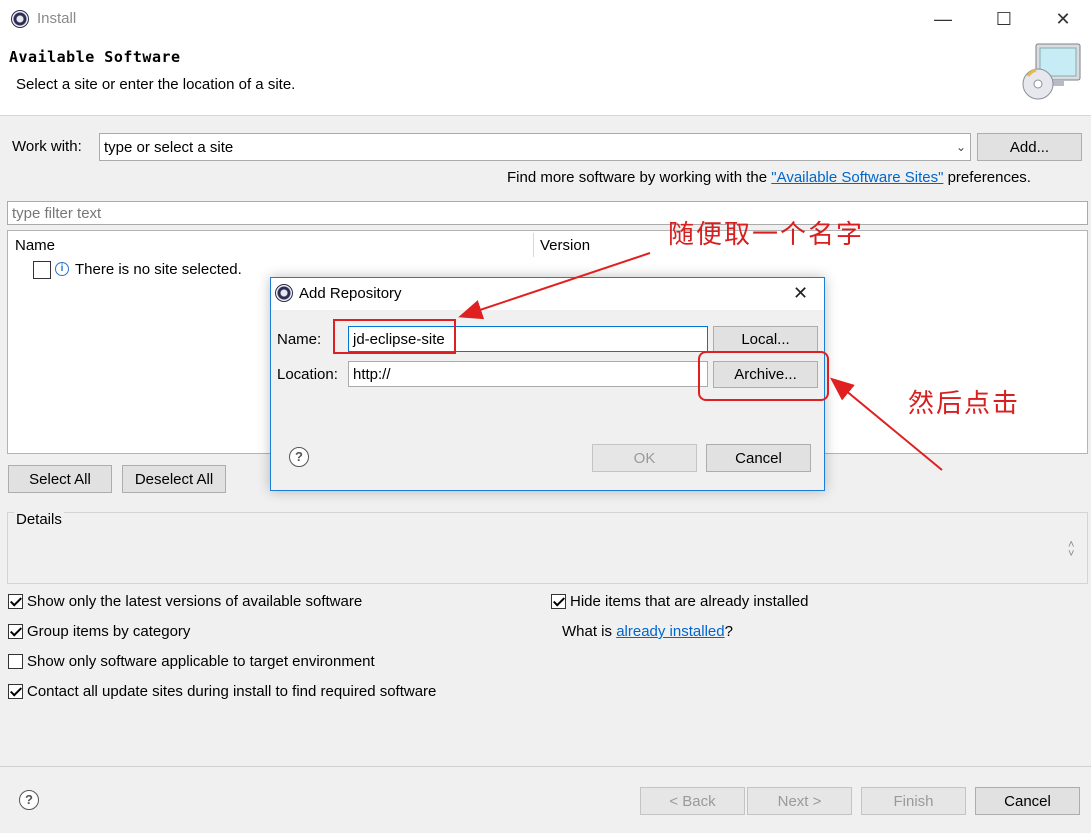 The image size is (1091, 833). What do you see at coordinates (886, 424) in the screenshot?
I see `archive-arrow` at bounding box center [886, 424].